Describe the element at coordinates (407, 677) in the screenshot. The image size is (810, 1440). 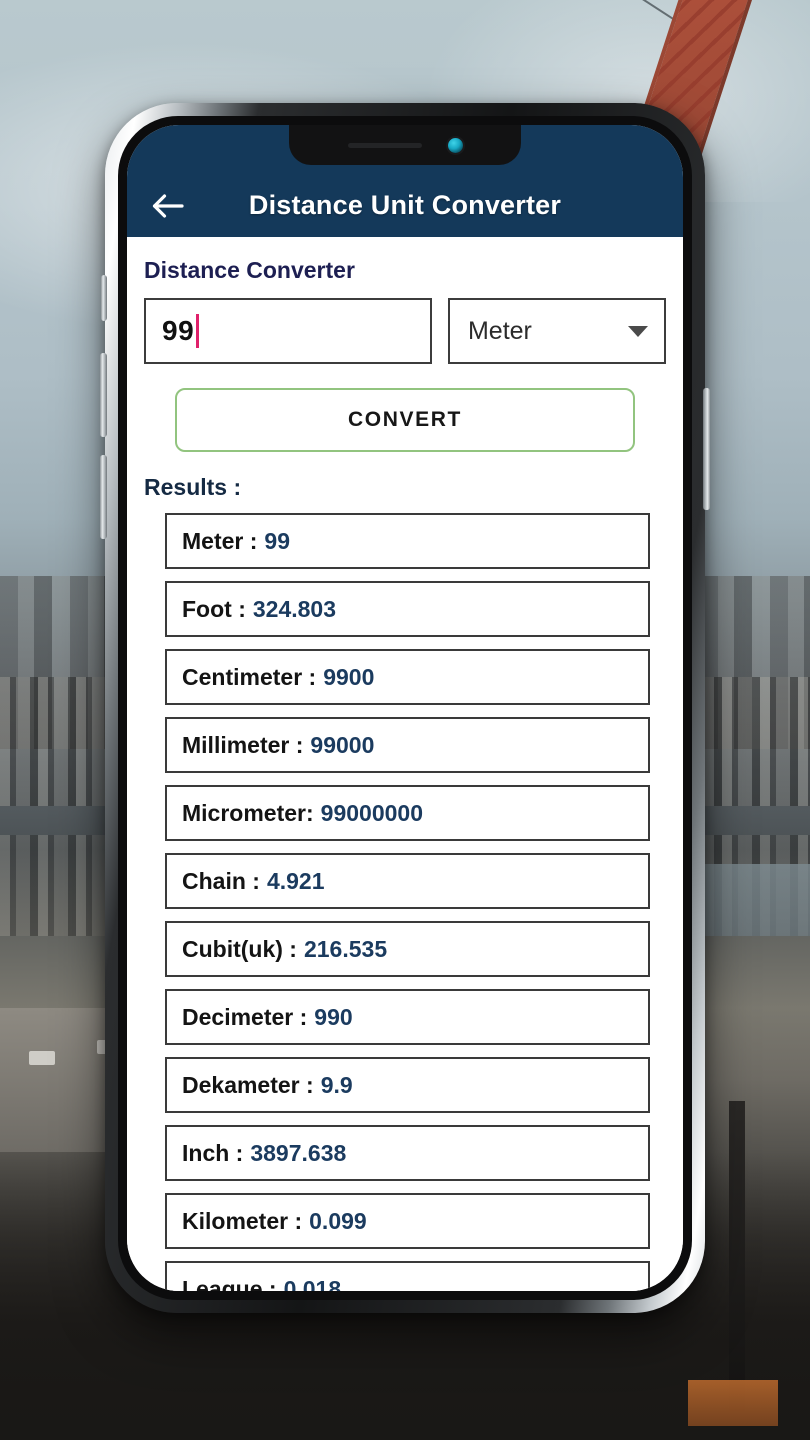
I see `result-row: Centimeter : 9900` at that location.